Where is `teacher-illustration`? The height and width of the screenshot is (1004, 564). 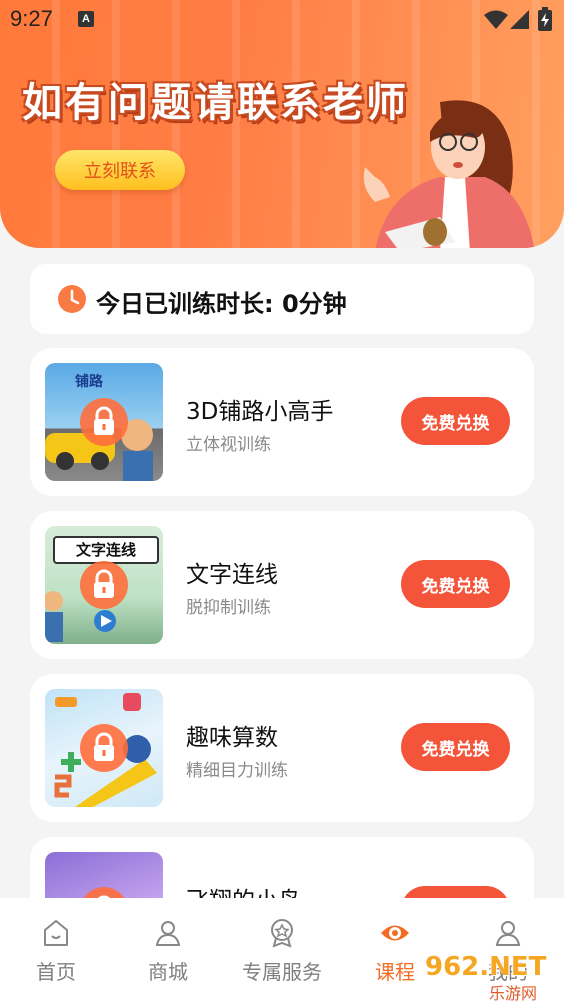
teacher-illustration is located at coordinates (449, 174).